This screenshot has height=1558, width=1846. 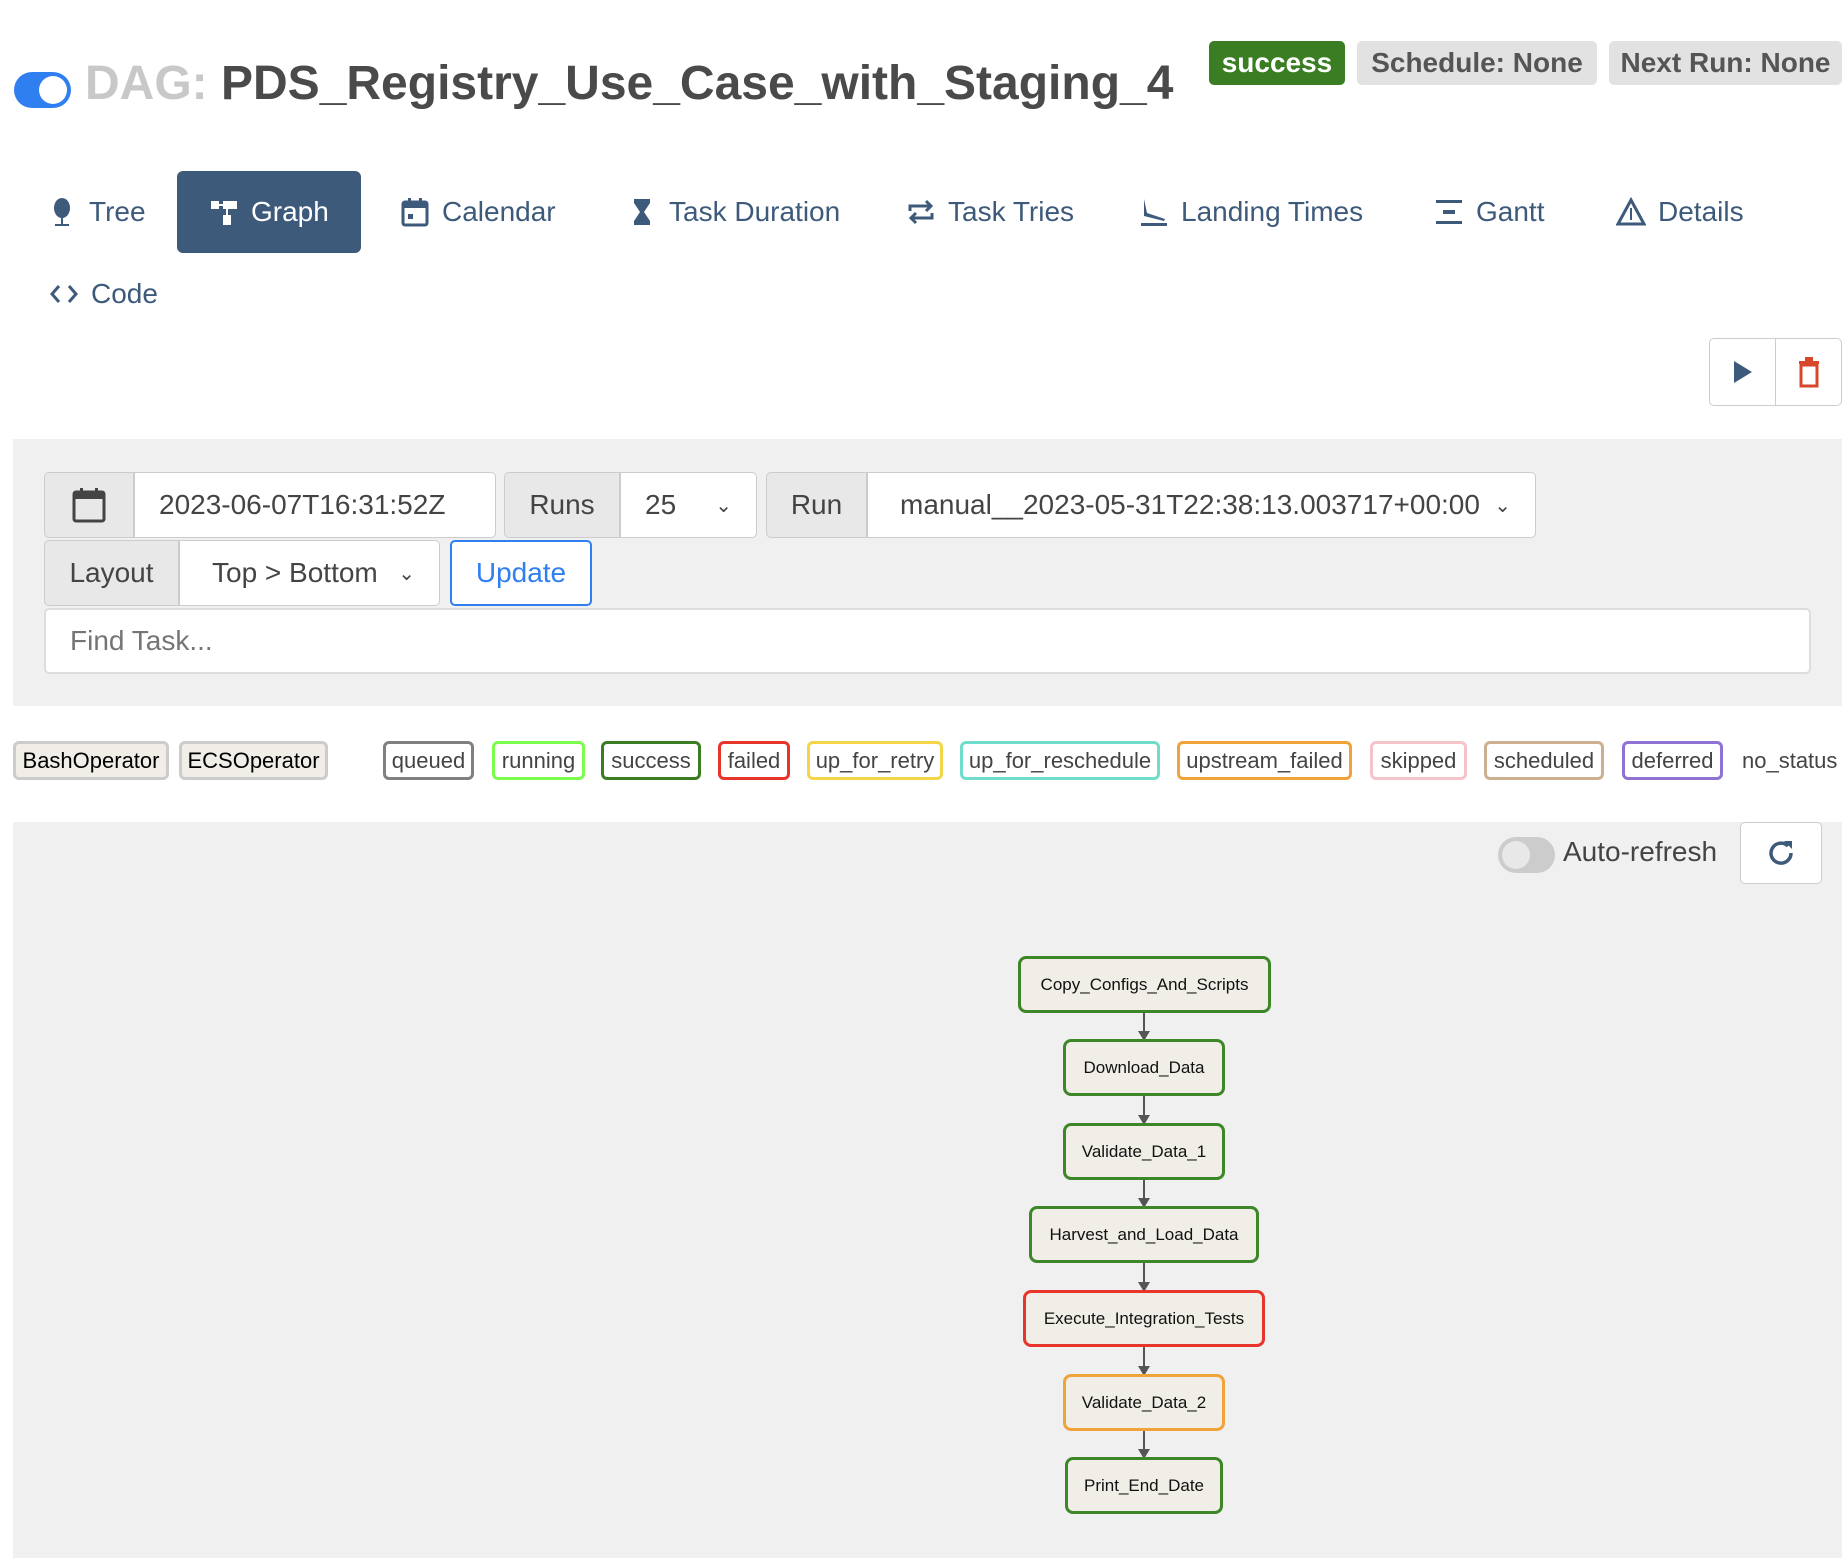 What do you see at coordinates (1144, 1234) in the screenshot?
I see `task-node: Harvest_and_Load_Data` at bounding box center [1144, 1234].